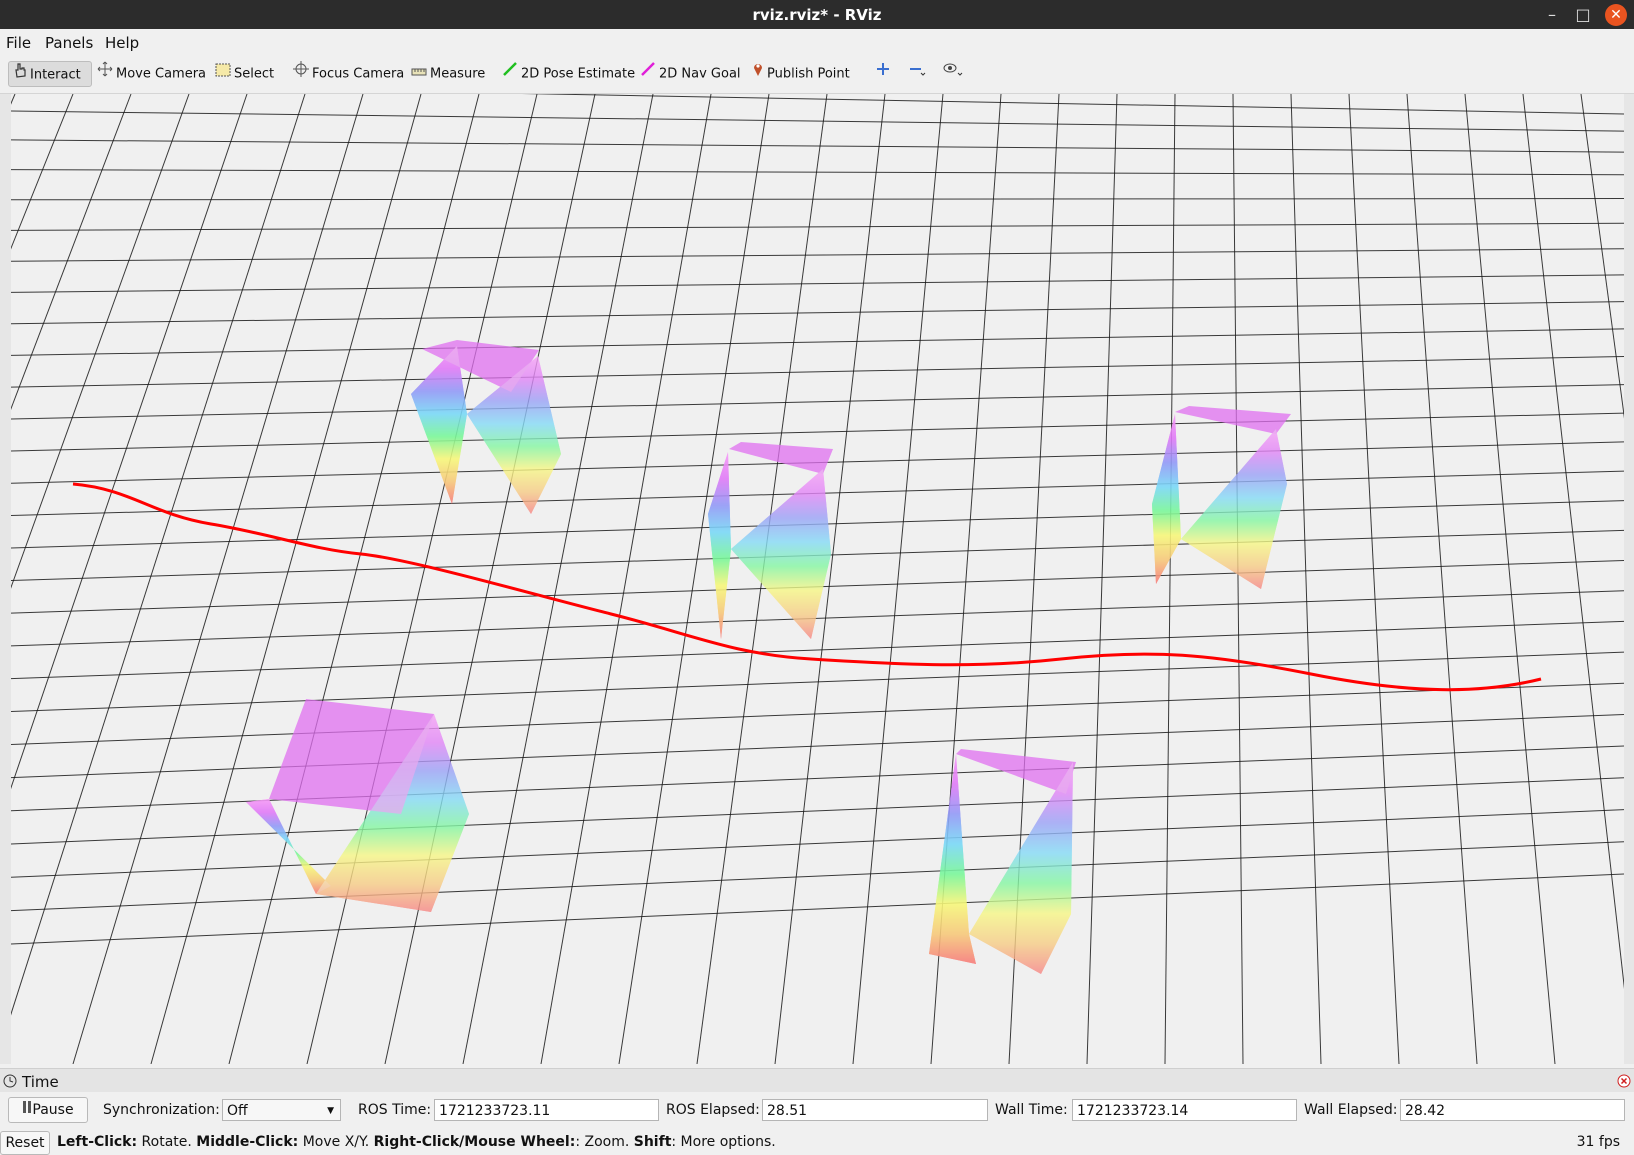 The width and height of the screenshot is (1634, 1155). What do you see at coordinates (336, 1142) in the screenshot?
I see `hint-move: Move X/Y.` at bounding box center [336, 1142].